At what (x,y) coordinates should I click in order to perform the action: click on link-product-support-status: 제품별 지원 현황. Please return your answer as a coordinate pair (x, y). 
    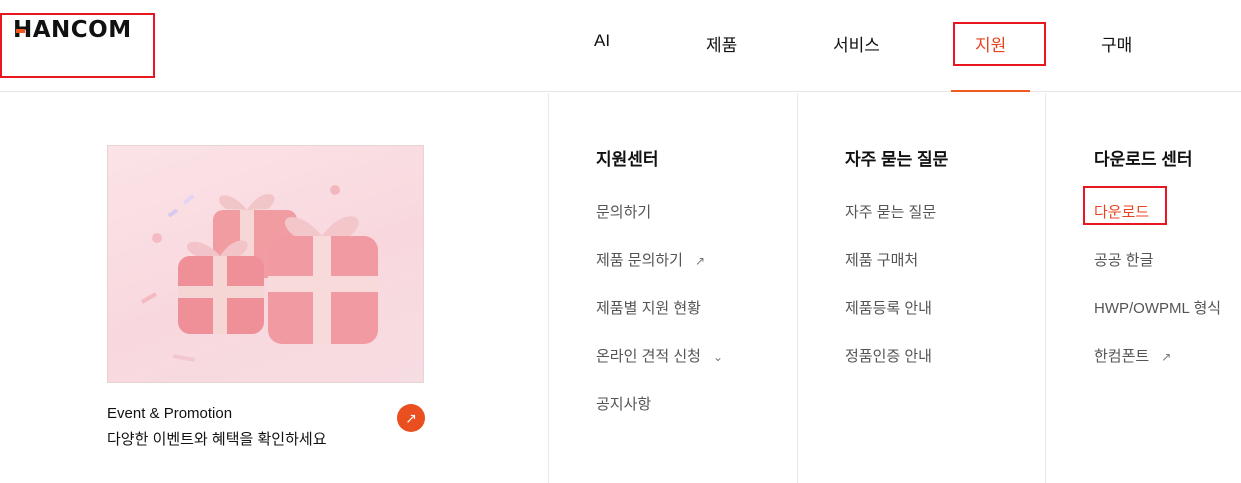
    Looking at the image, I should click on (648, 307).